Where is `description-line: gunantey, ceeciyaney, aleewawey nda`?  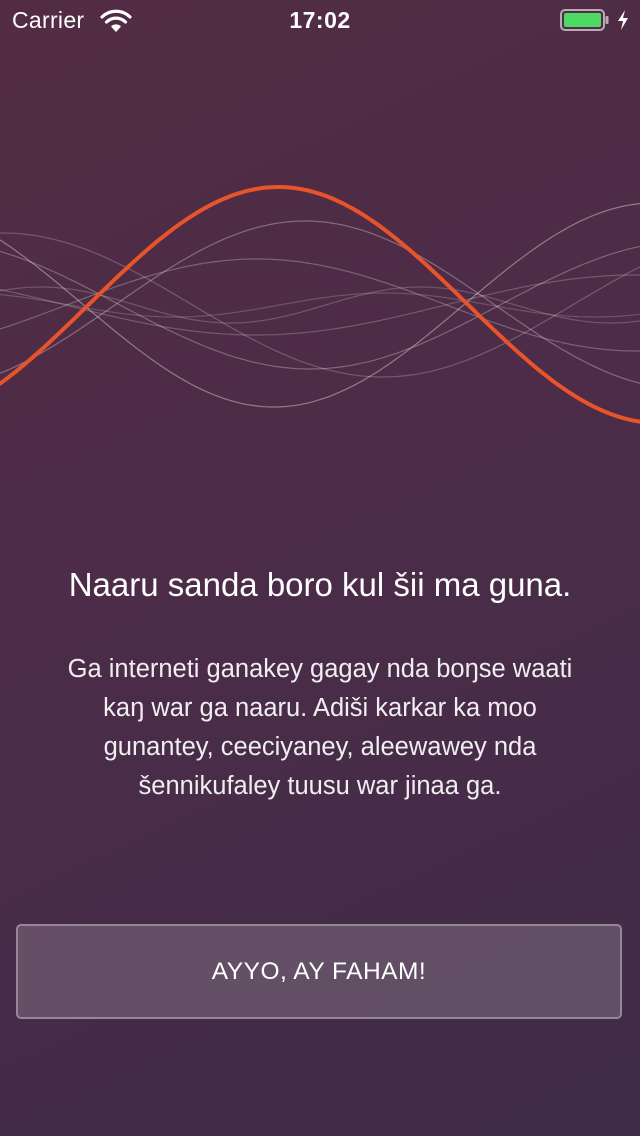
description-line: gunantey, ceeciyaney, aleewawey nda is located at coordinates (320, 747).